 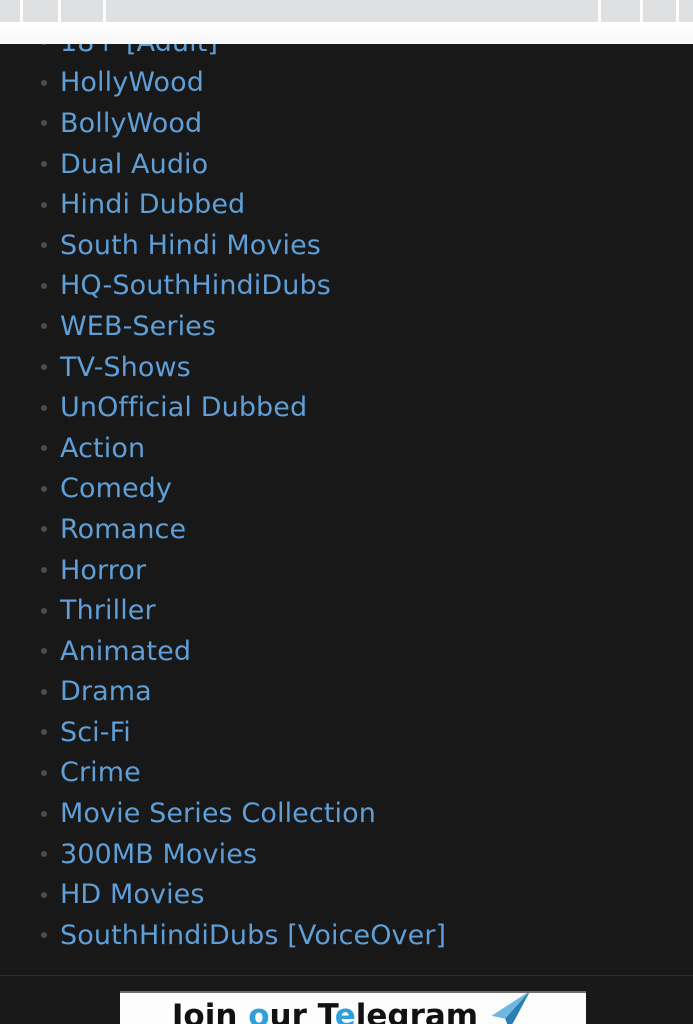 What do you see at coordinates (158, 854) in the screenshot?
I see `category-link: 300MB Movies` at bounding box center [158, 854].